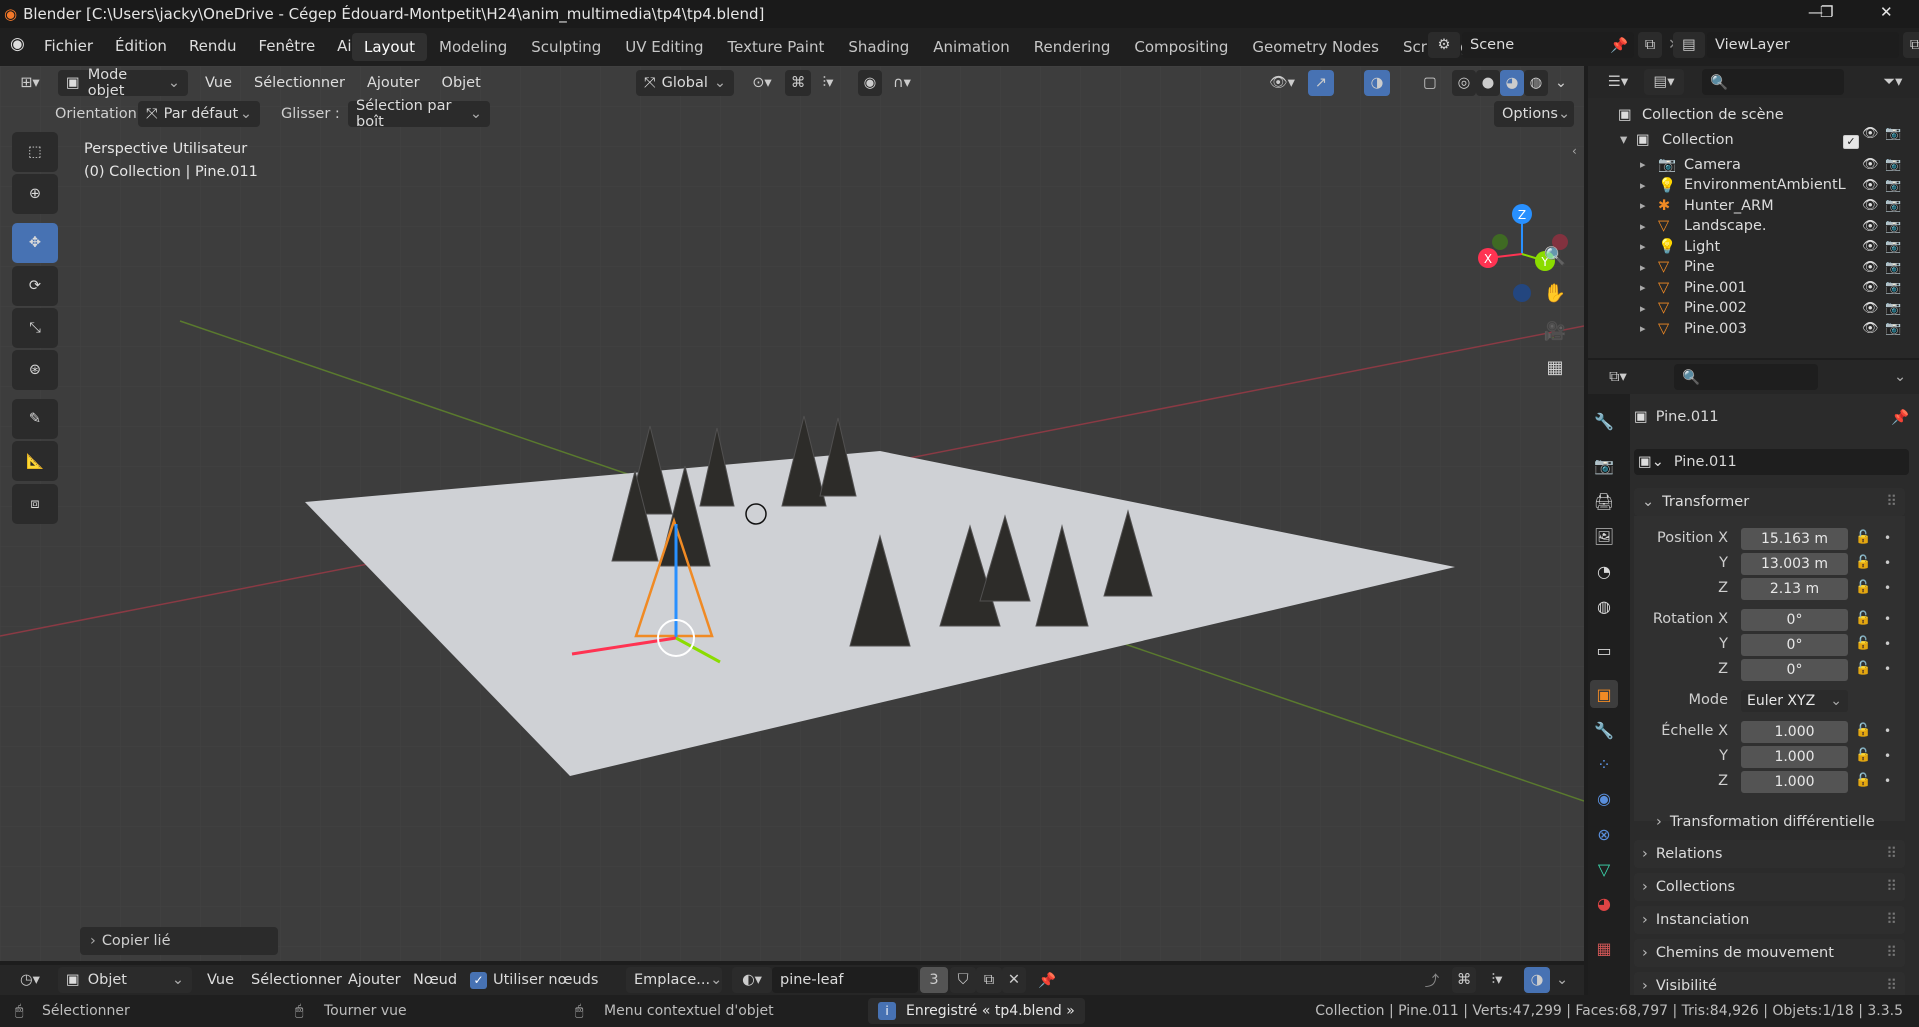  What do you see at coordinates (1650, 45) in the screenshot?
I see `new-scene-icon: ⧉` at bounding box center [1650, 45].